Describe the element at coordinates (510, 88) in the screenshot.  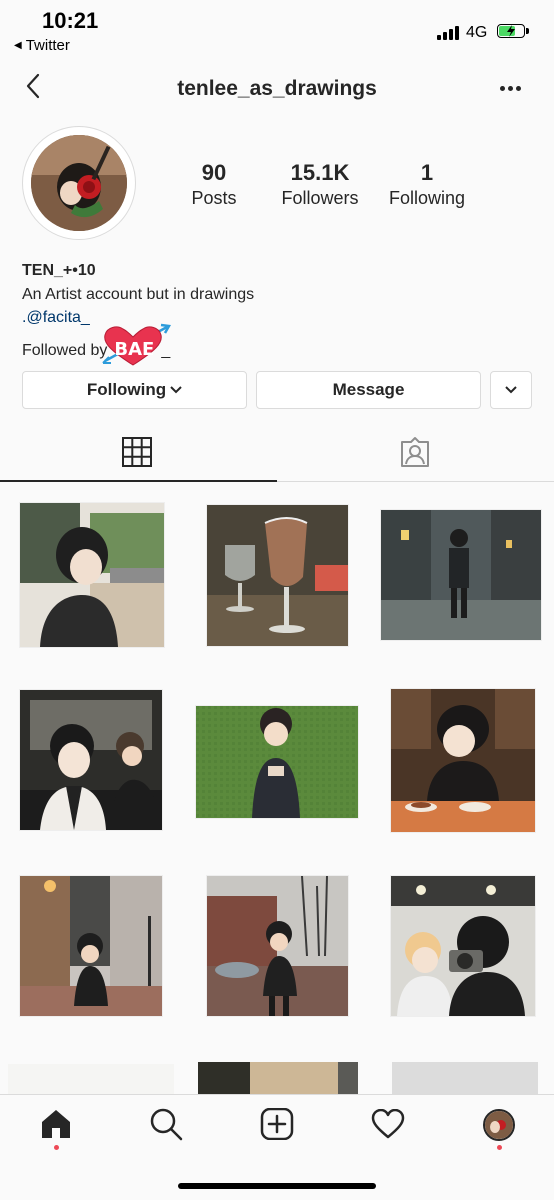
I see `more-options-icon` at that location.